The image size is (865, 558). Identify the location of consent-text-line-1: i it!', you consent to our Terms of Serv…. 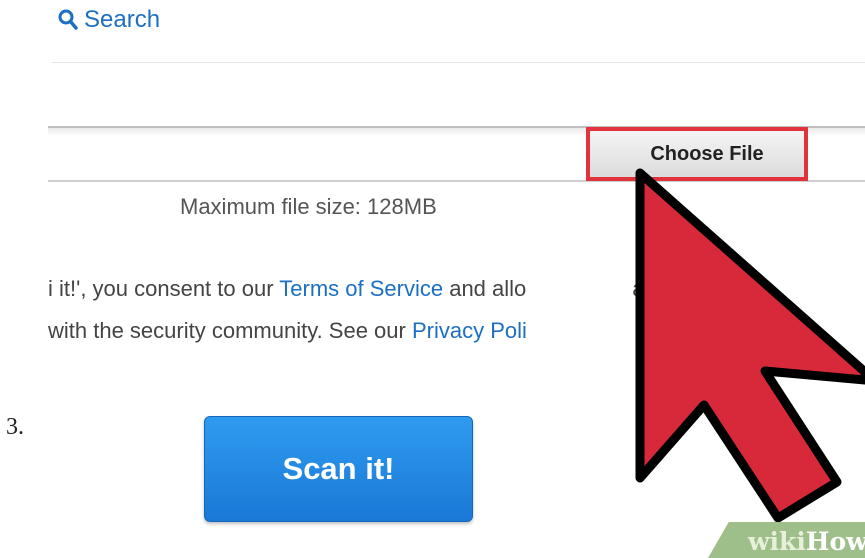
(361, 289).